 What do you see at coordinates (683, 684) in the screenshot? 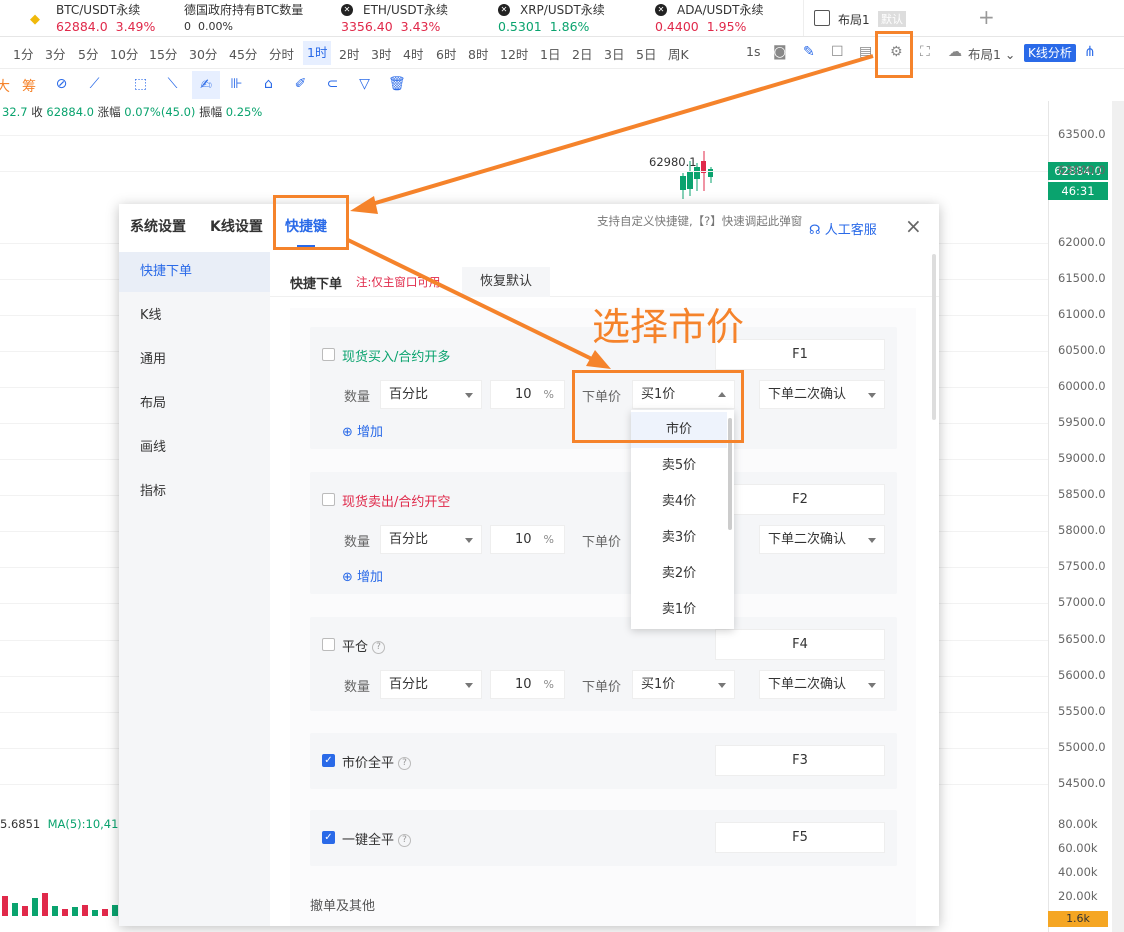
I see `price-select: 买1价` at bounding box center [683, 684].